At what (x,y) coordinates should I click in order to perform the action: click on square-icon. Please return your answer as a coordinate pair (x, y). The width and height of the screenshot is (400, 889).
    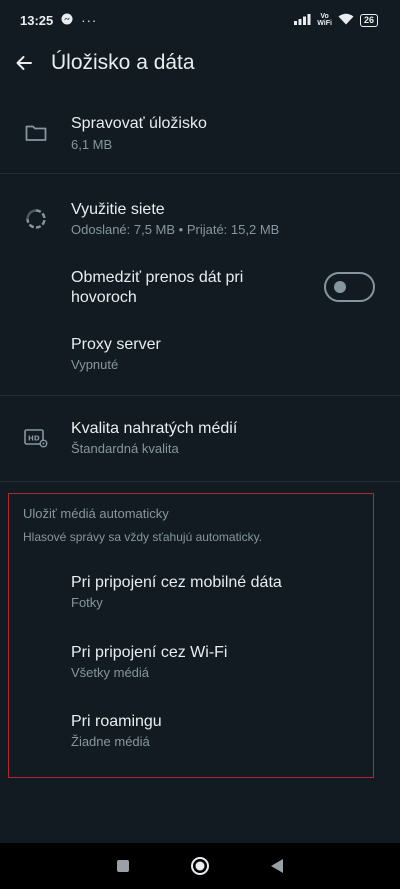
    Looking at the image, I should click on (123, 866).